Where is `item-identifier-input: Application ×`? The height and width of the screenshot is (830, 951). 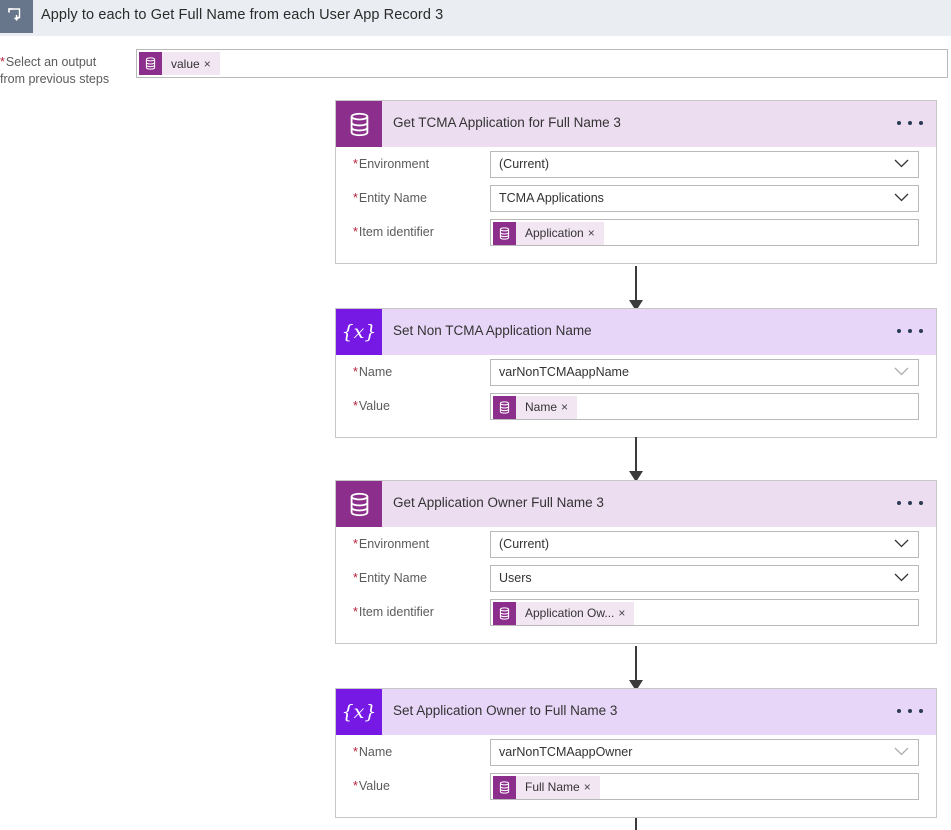 item-identifier-input: Application × is located at coordinates (704, 232).